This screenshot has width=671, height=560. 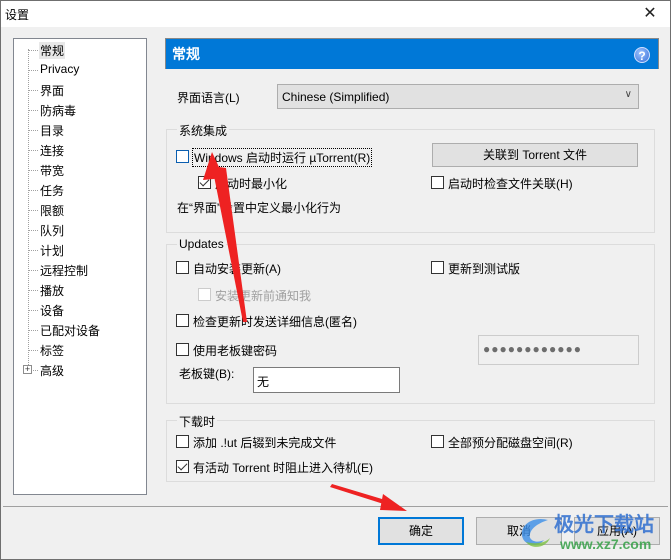 What do you see at coordinates (52, 91) in the screenshot?
I see `sidebar-item-label: 界面` at bounding box center [52, 91].